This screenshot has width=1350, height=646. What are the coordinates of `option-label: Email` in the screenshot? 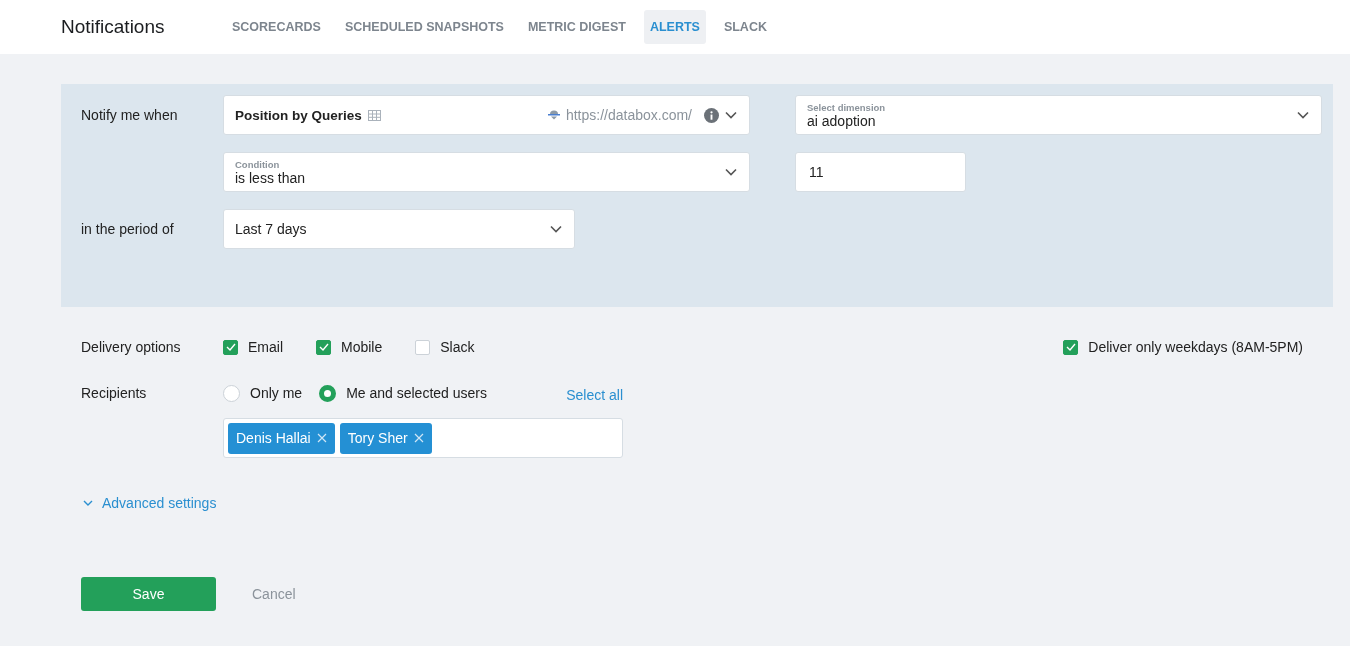 It's located at (265, 347).